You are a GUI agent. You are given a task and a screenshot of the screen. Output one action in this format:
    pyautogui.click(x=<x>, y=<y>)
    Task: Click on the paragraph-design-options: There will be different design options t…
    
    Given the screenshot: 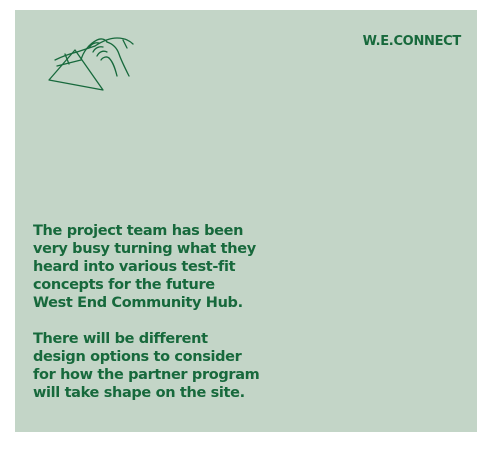 What is the action you would take?
    pyautogui.click(x=146, y=366)
    